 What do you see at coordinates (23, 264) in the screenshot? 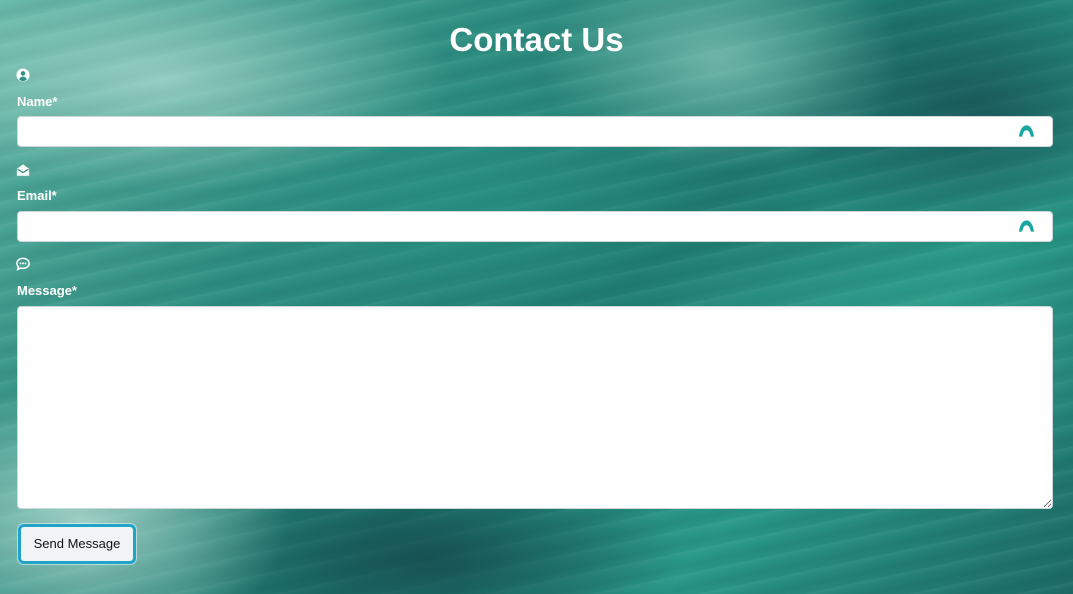
I see `comment-dots-icon` at bounding box center [23, 264].